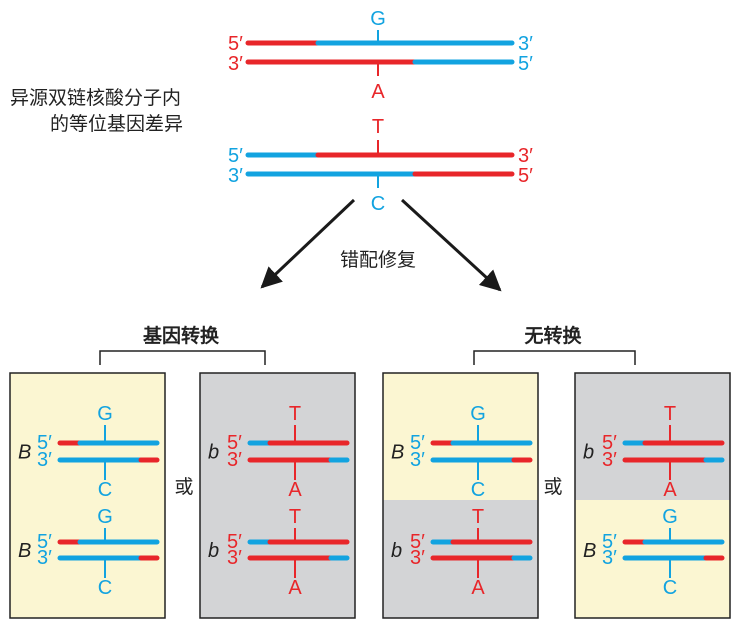 The width and height of the screenshot is (735, 624). I want to click on outcome-panel-4: Tb 5′3′AGB 5′3′C, so click(652, 495).